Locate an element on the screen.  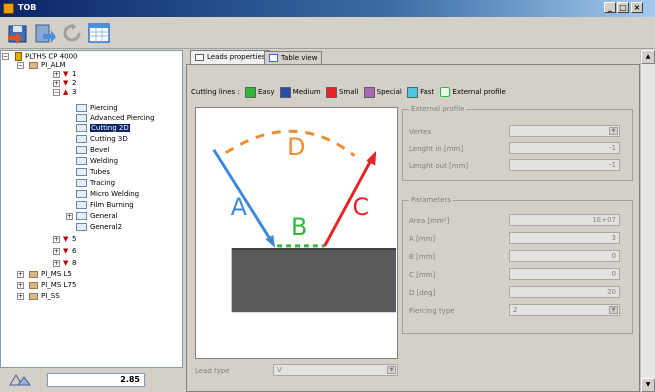
tree-node-ss: + PI_SS is located at coordinates (38, 296).